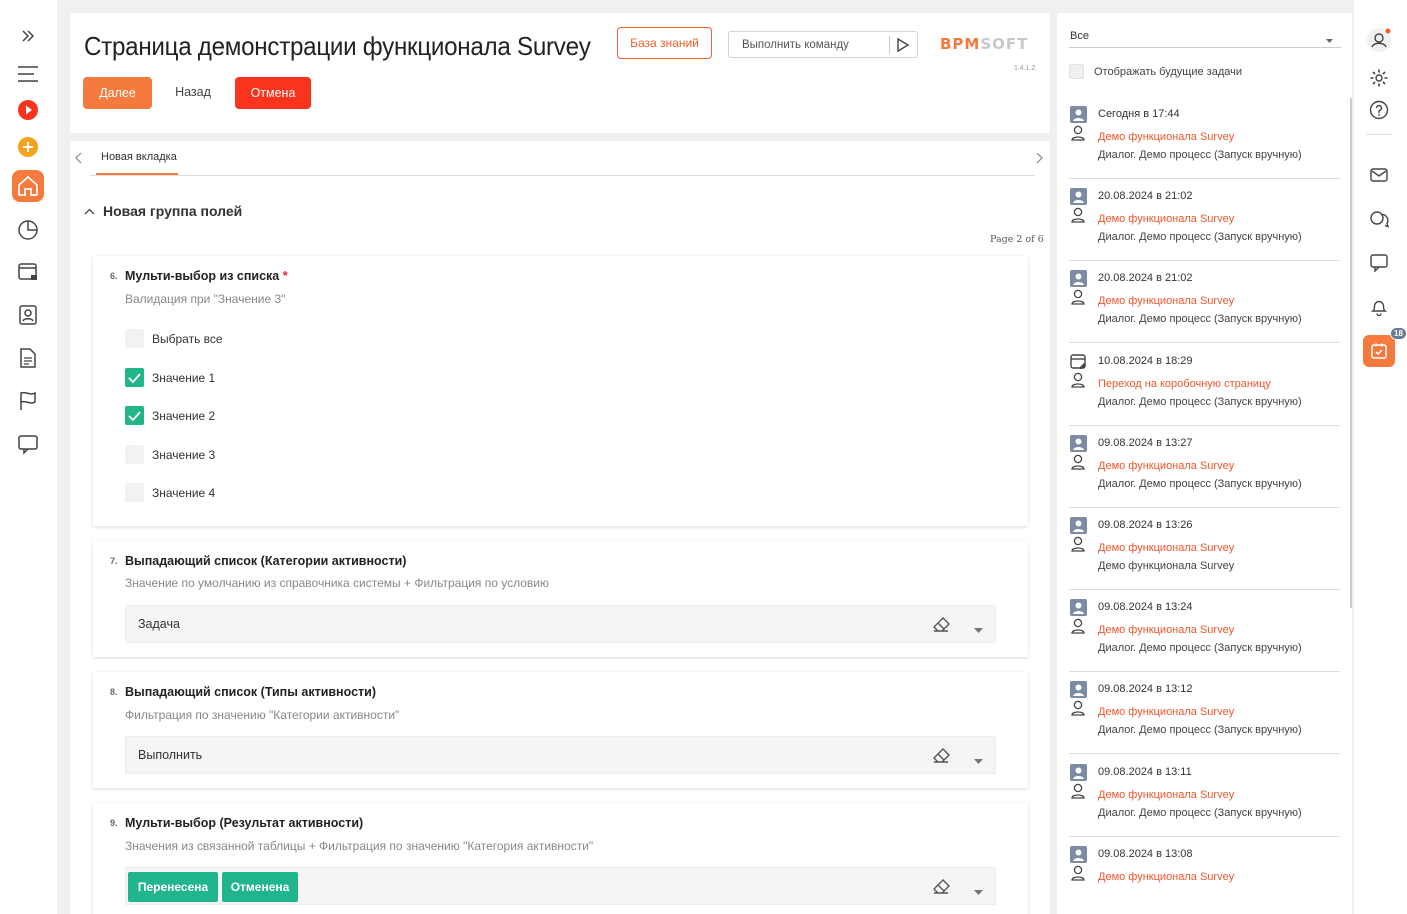 The image size is (1407, 914). I want to click on feed-icon, so click(1379, 263).